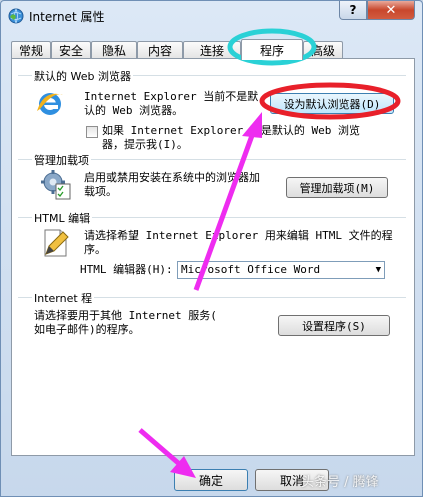 The height and width of the screenshot is (497, 423). I want to click on watermark-text: 头条号 / 腾锋, so click(340, 482).